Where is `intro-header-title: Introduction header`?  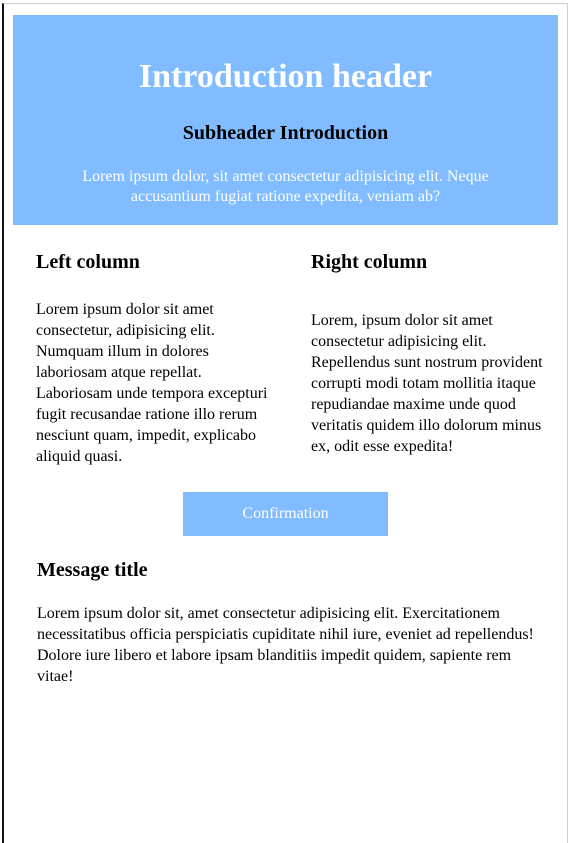 intro-header-title: Introduction header is located at coordinates (285, 76).